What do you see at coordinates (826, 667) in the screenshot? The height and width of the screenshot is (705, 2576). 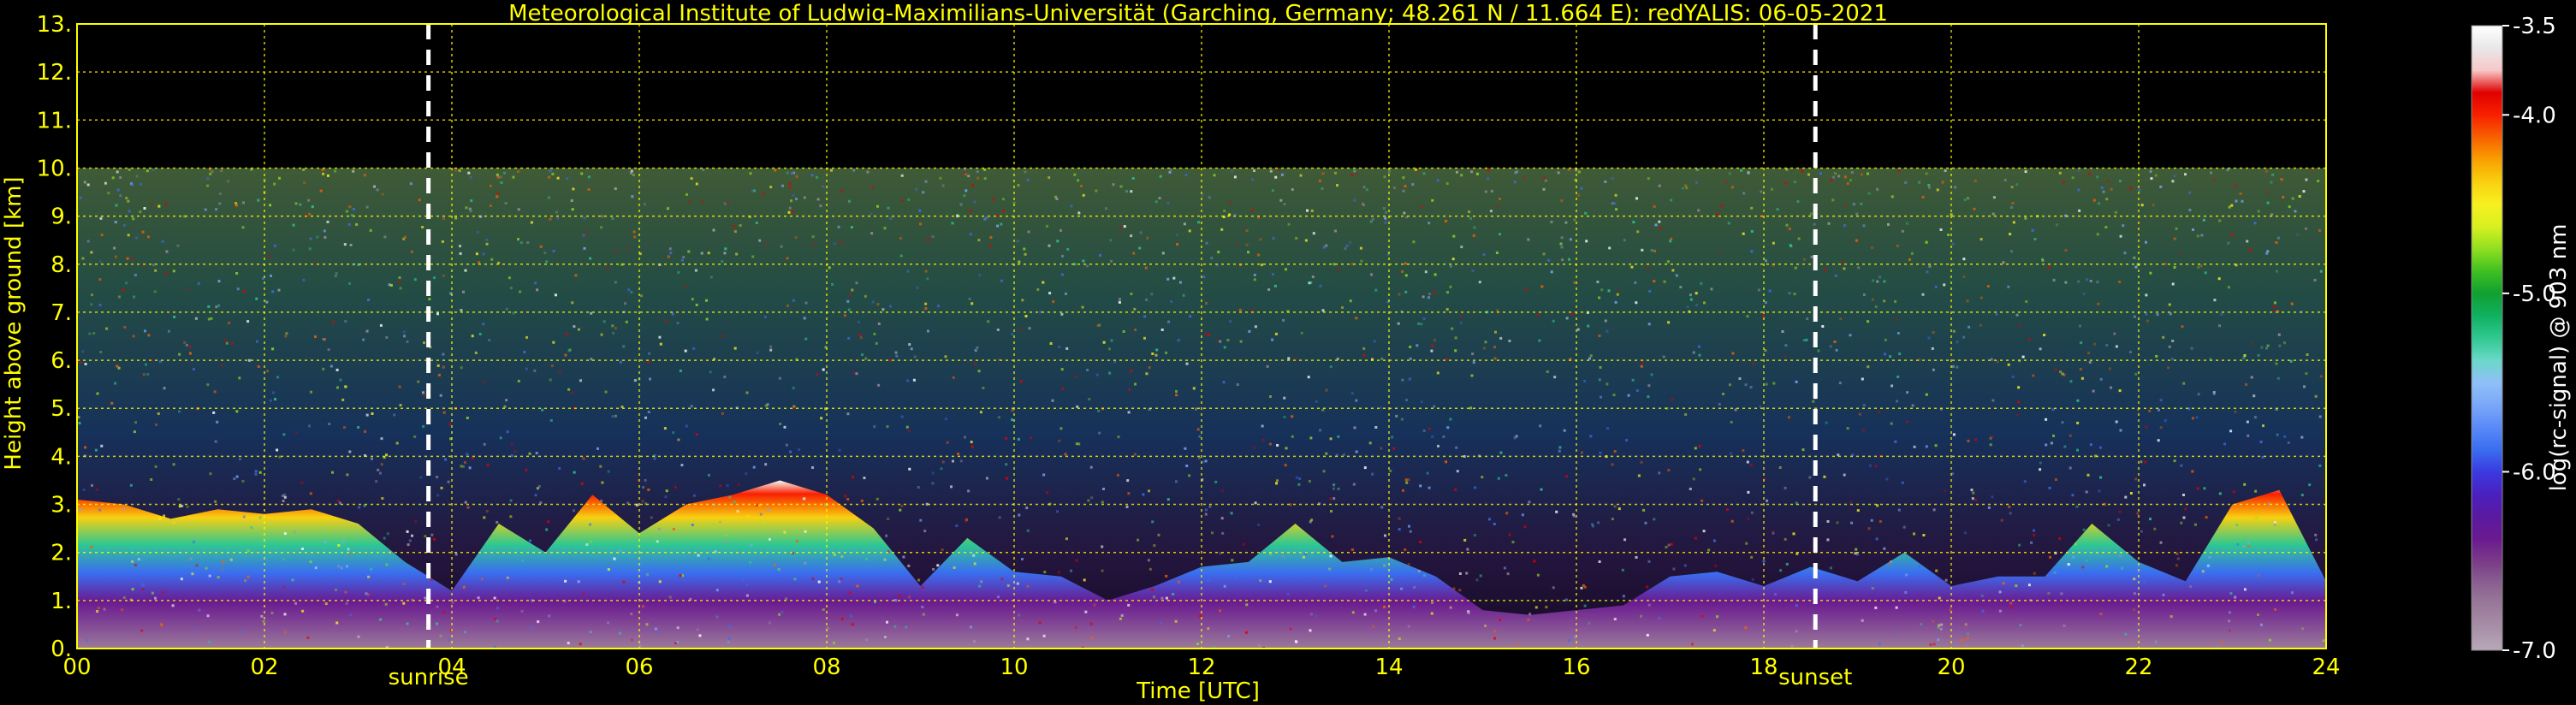 I see `x-tick-label: 08` at bounding box center [826, 667].